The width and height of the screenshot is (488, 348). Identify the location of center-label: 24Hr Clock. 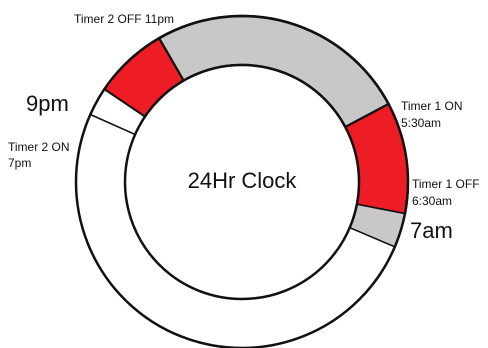
(243, 180).